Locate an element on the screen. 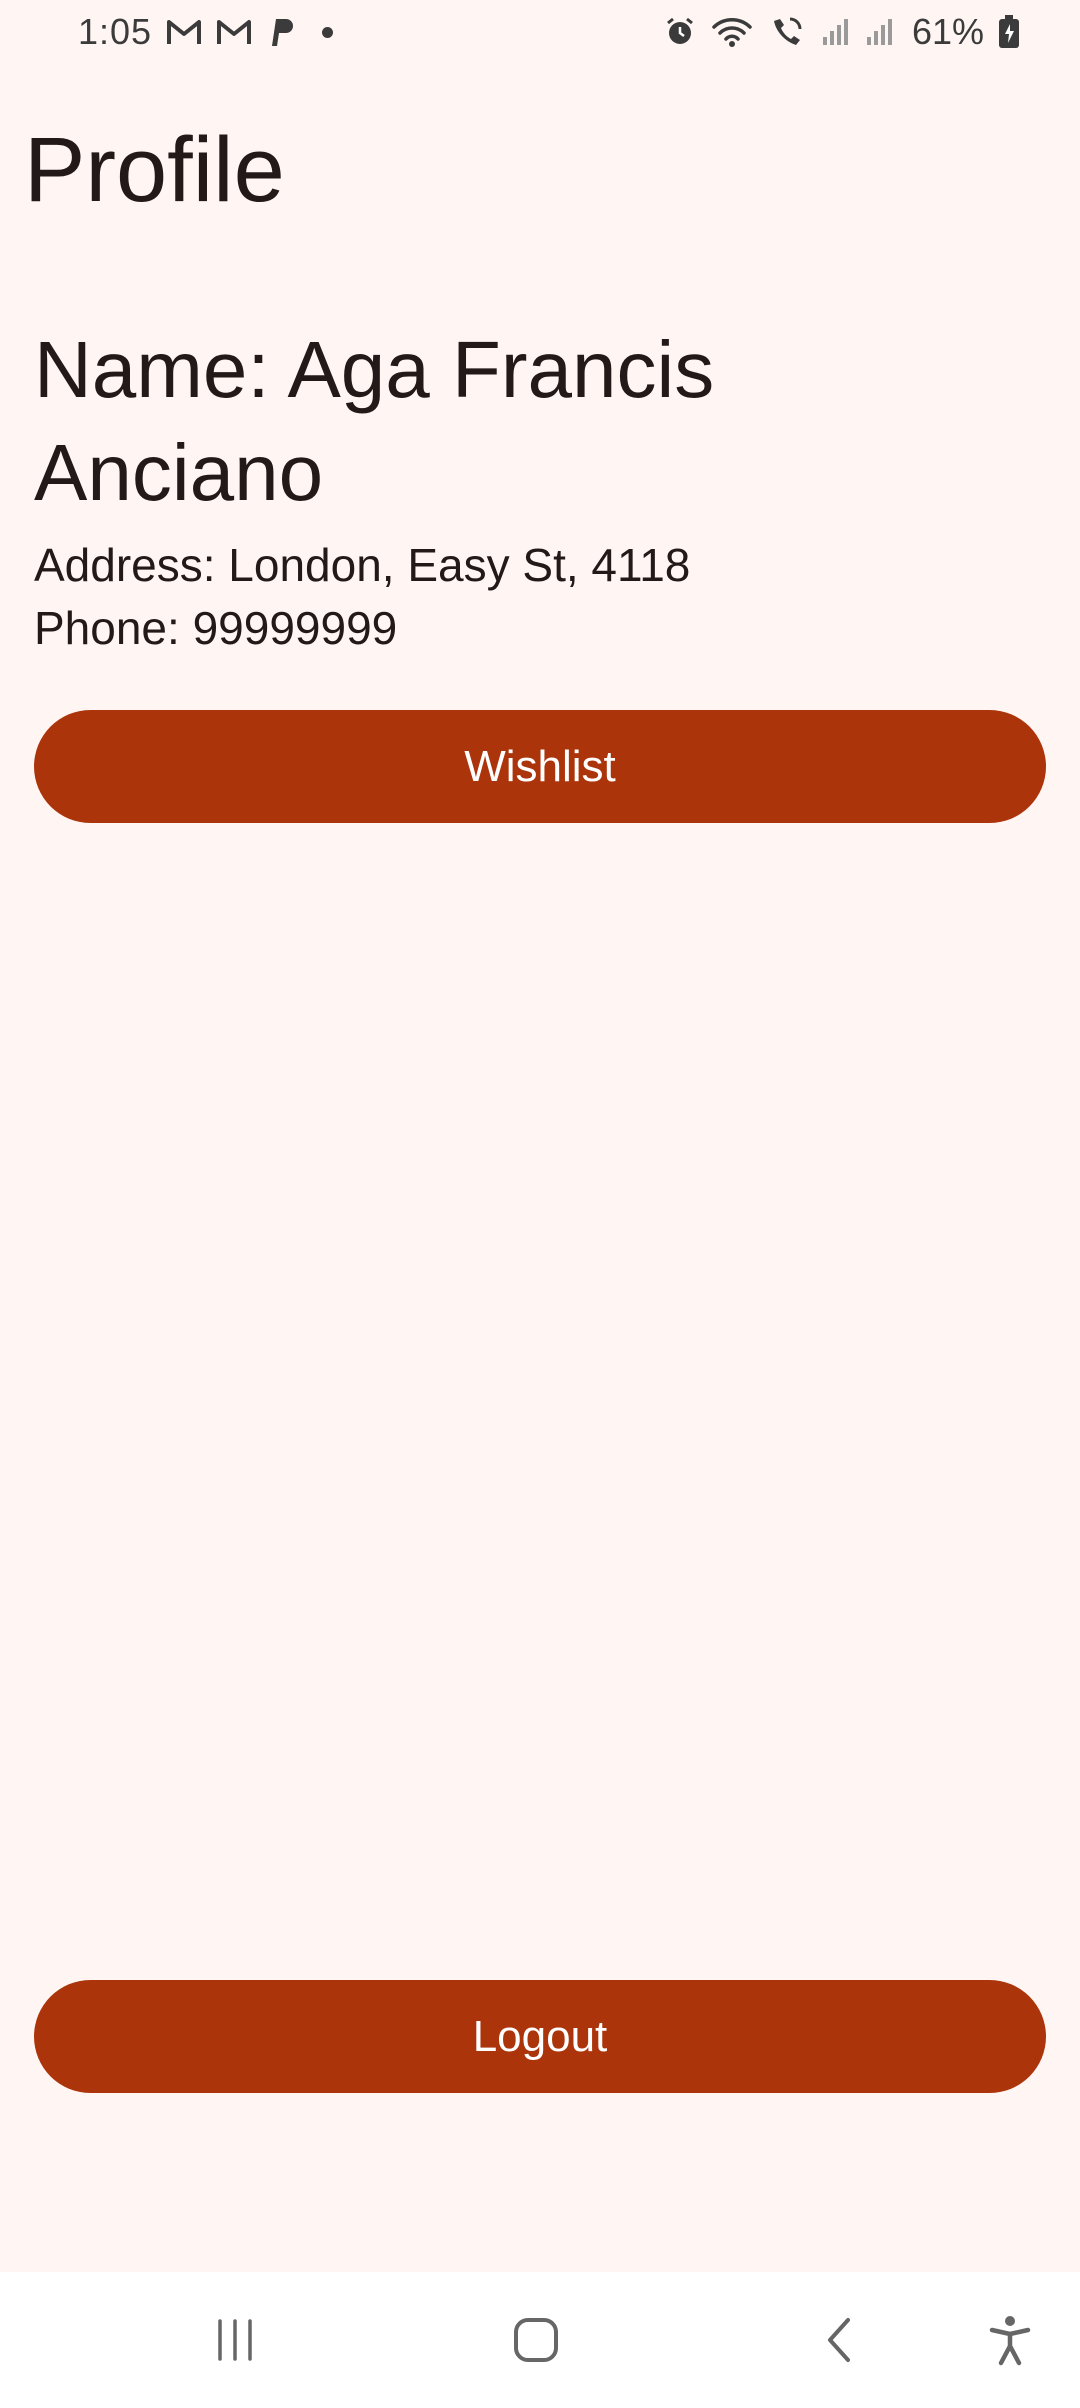 This screenshot has height=2408, width=1080. status-bar: 1:05 61% is located at coordinates (540, 32).